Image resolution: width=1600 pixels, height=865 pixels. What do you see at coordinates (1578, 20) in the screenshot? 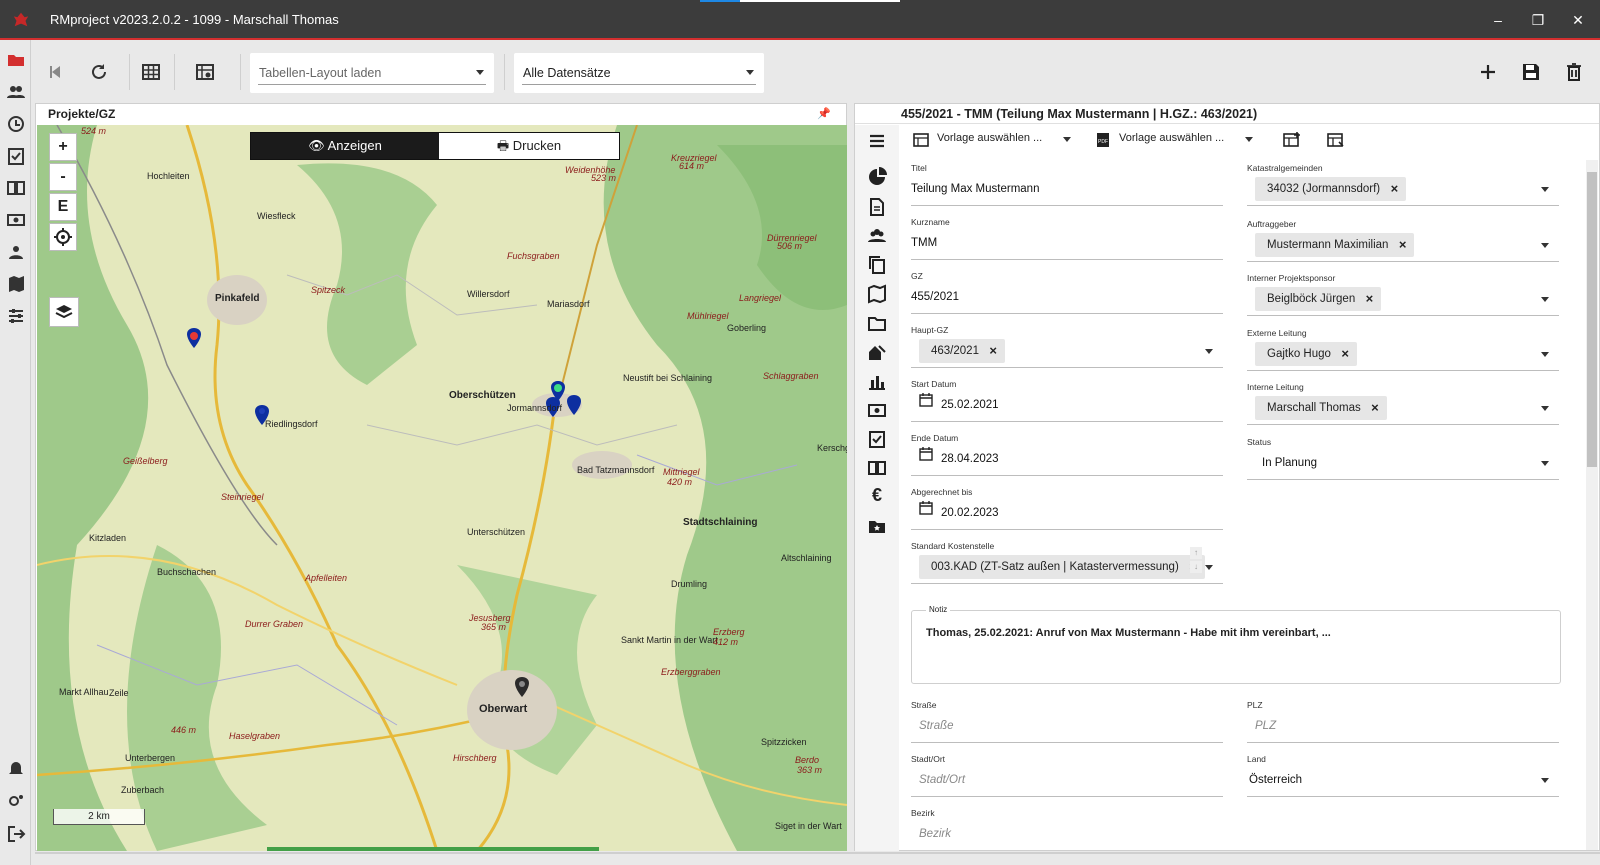
I see `close-icon: ✕` at bounding box center [1578, 20].